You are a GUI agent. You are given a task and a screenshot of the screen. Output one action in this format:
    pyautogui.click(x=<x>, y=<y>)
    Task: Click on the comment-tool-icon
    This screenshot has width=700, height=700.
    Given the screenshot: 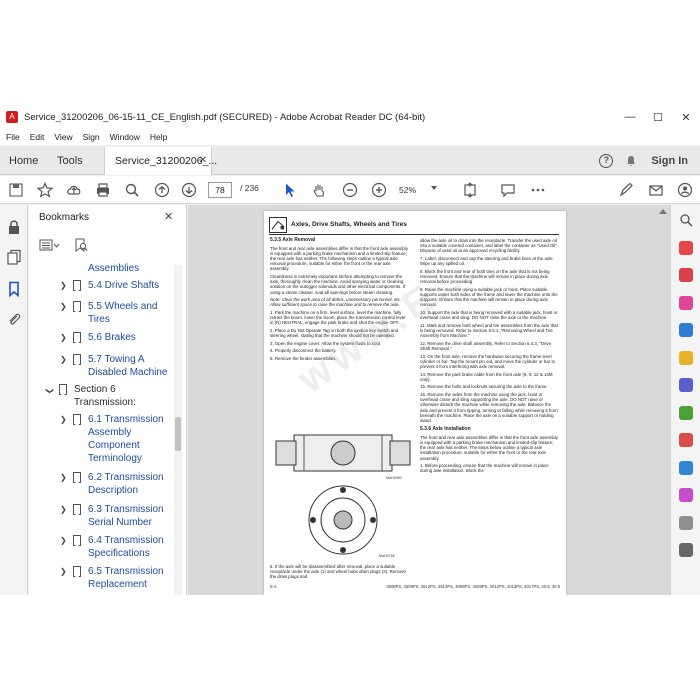 What is the action you would take?
    pyautogui.click(x=686, y=358)
    